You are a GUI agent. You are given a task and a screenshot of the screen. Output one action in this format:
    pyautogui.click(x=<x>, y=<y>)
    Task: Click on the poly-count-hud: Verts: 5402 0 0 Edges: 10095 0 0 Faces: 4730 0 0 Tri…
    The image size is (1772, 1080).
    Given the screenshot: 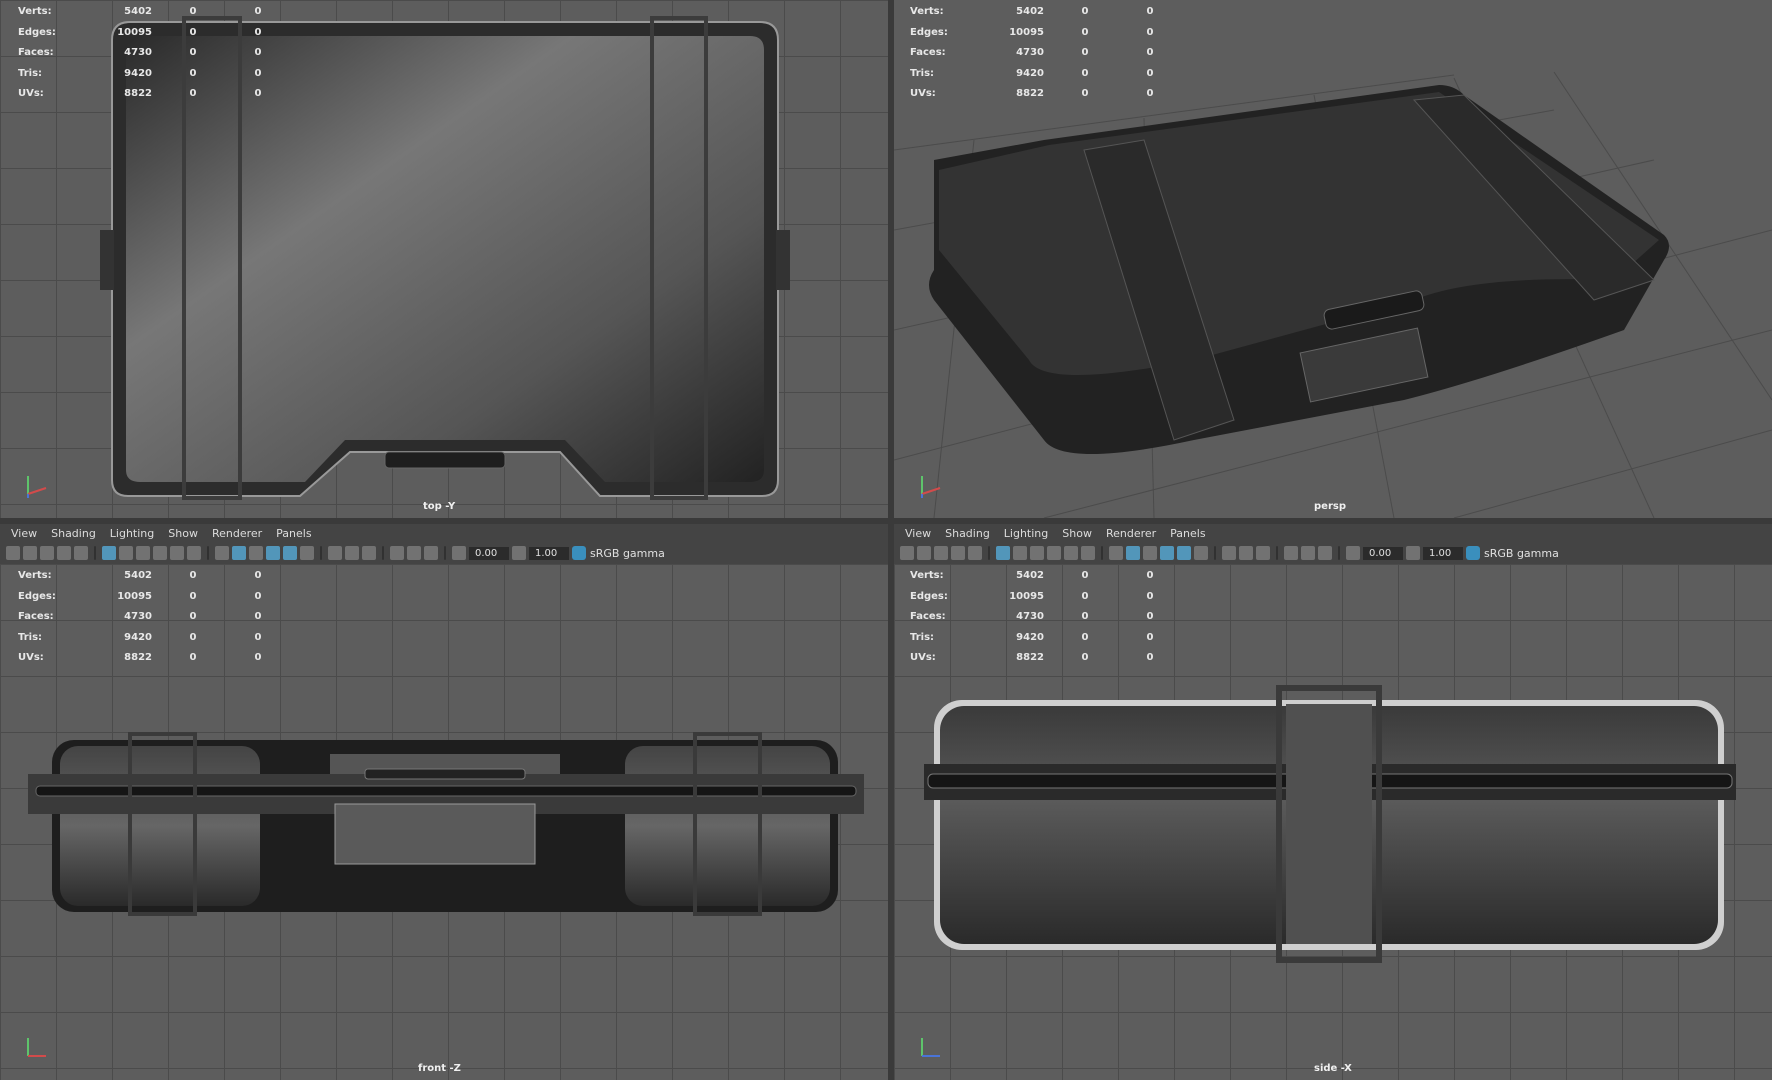 What is the action you would take?
    pyautogui.click(x=153, y=617)
    